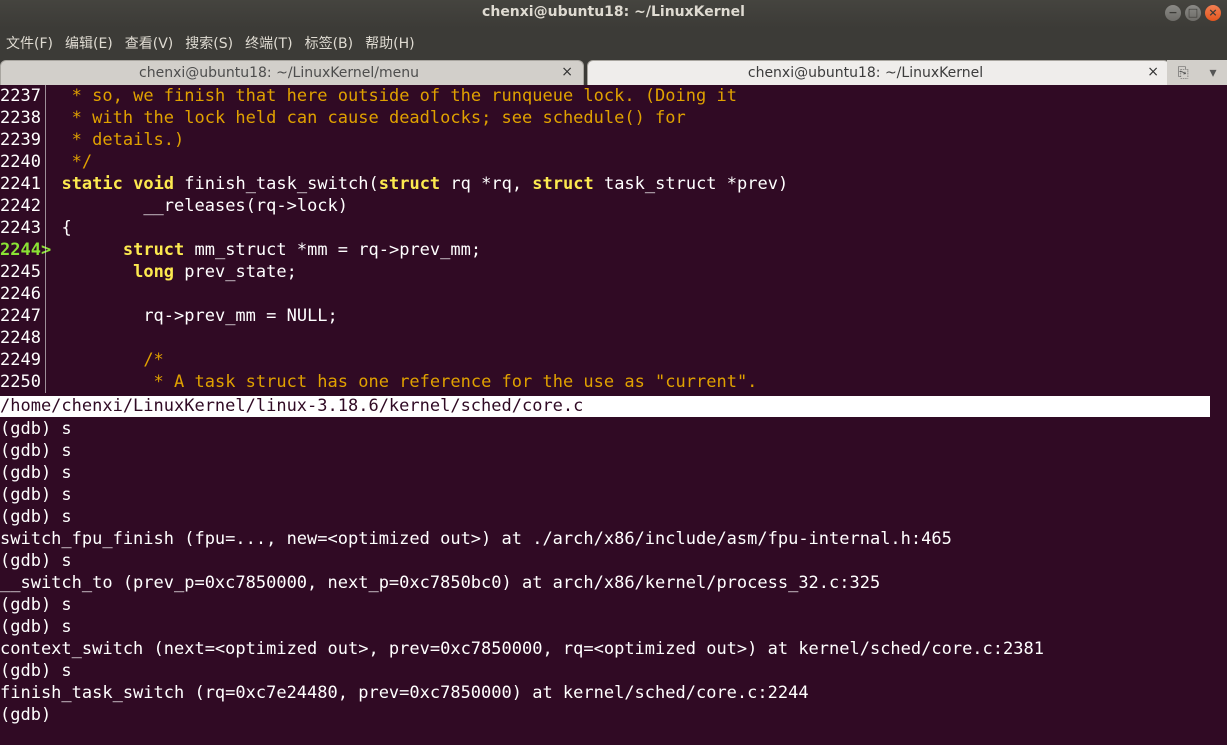 The image size is (1227, 745). I want to click on code-text: prev_state;, so click(235, 272).